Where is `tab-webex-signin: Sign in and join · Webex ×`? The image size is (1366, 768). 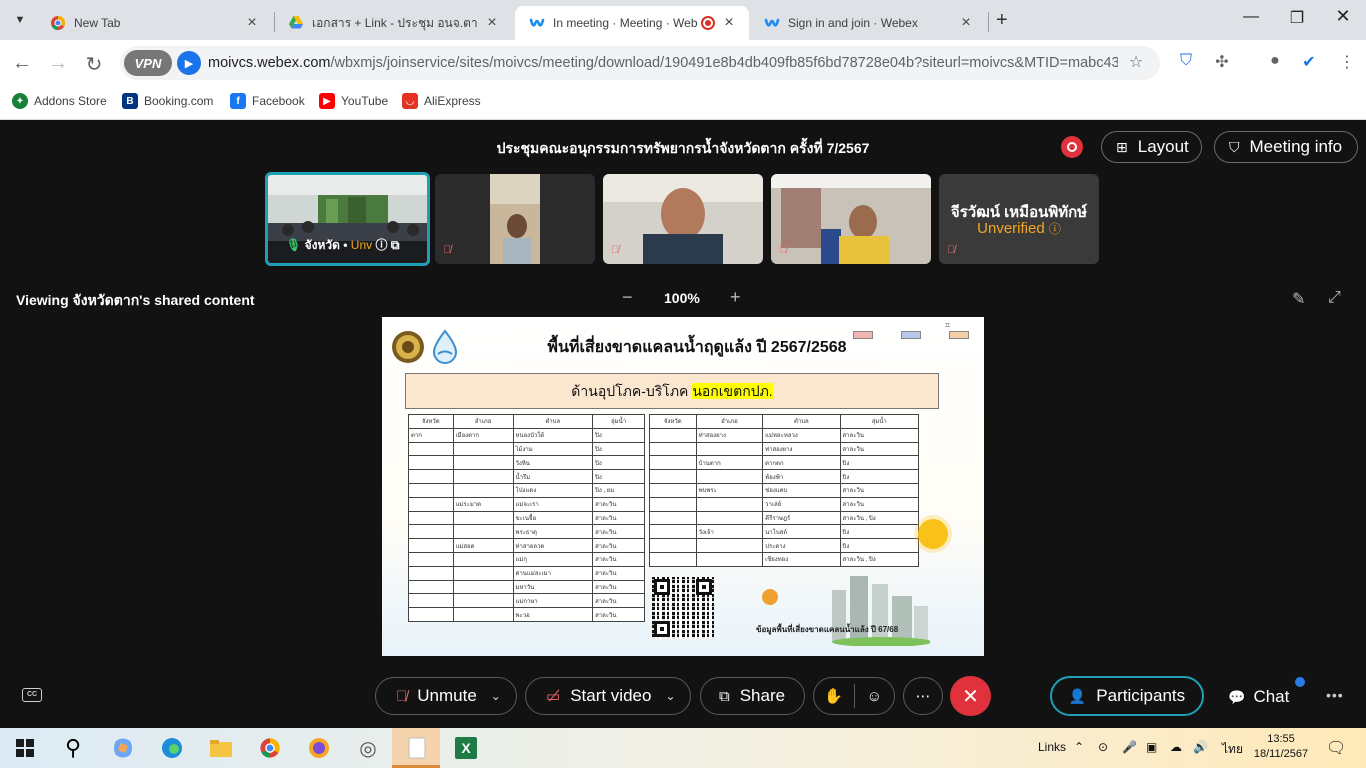 tab-webex-signin: Sign in and join · Webex × is located at coordinates (868, 23).